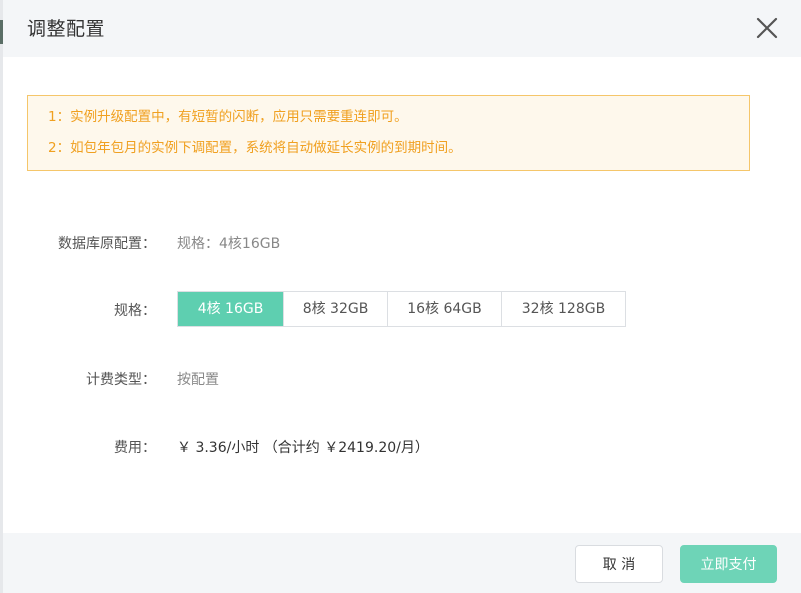 The height and width of the screenshot is (593, 801). Describe the element at coordinates (303, 448) in the screenshot. I see `fee-value: ￥ 3.36/小时 （合计约 ￥2419.20/月）` at that location.